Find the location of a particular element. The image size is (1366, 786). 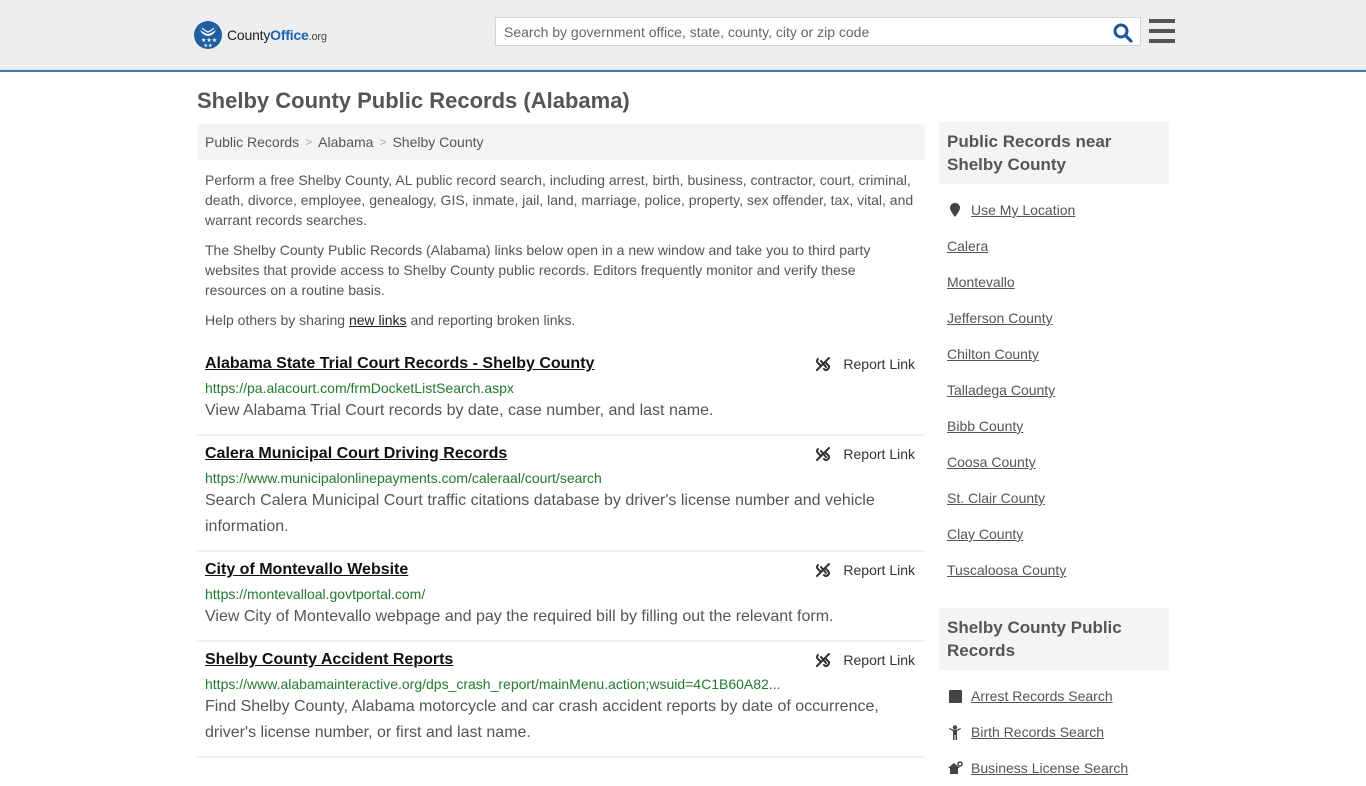

search-box is located at coordinates (818, 31).